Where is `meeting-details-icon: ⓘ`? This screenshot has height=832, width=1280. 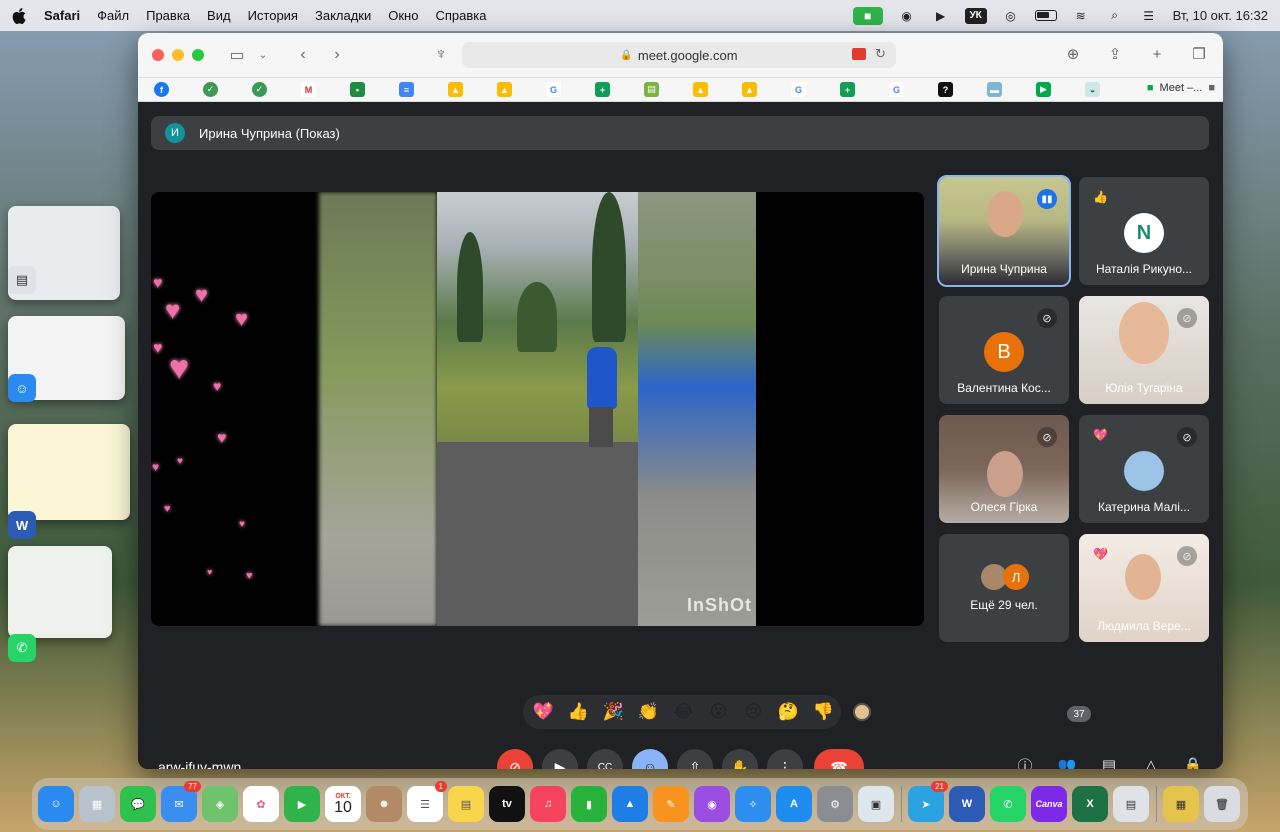 meeting-details-icon: ⓘ is located at coordinates (1025, 760).